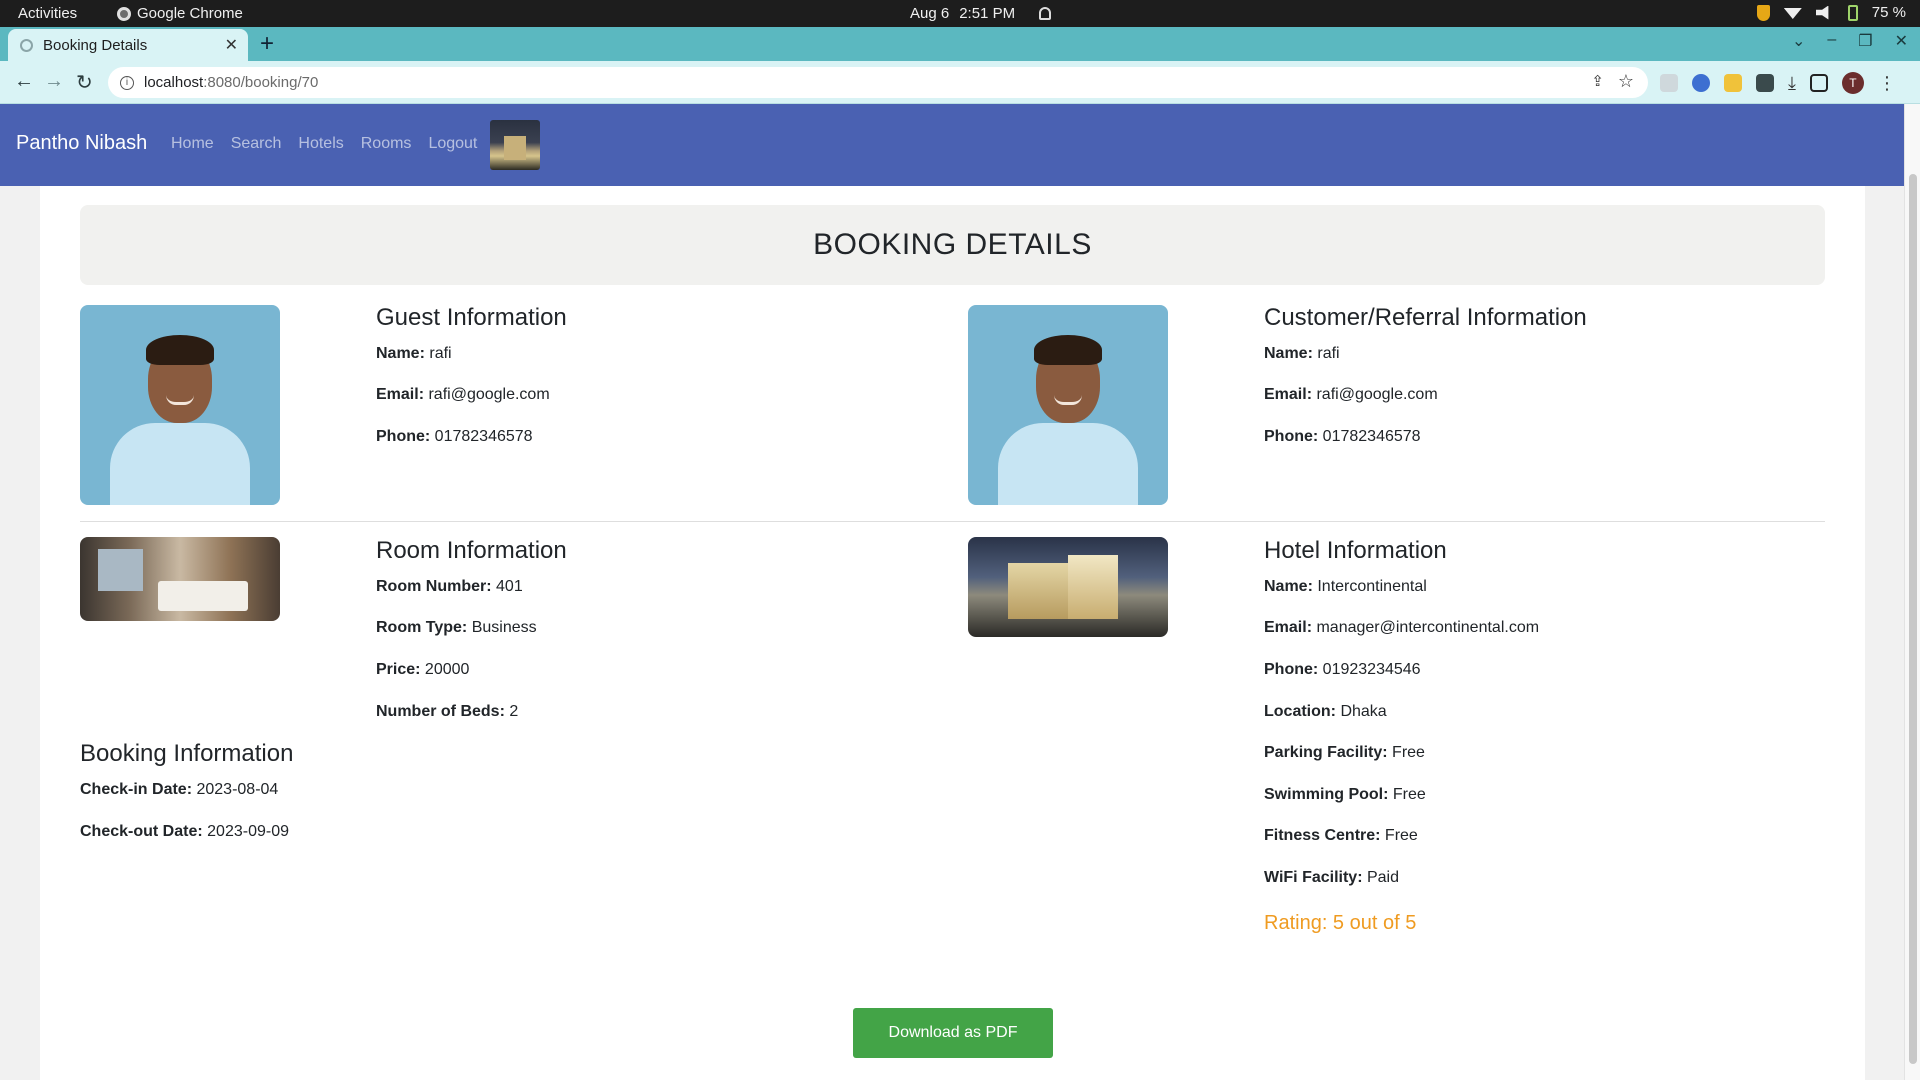 This screenshot has width=1920, height=1080. I want to click on hotel-phone-field: Phone: 01923234546, so click(1342, 669).